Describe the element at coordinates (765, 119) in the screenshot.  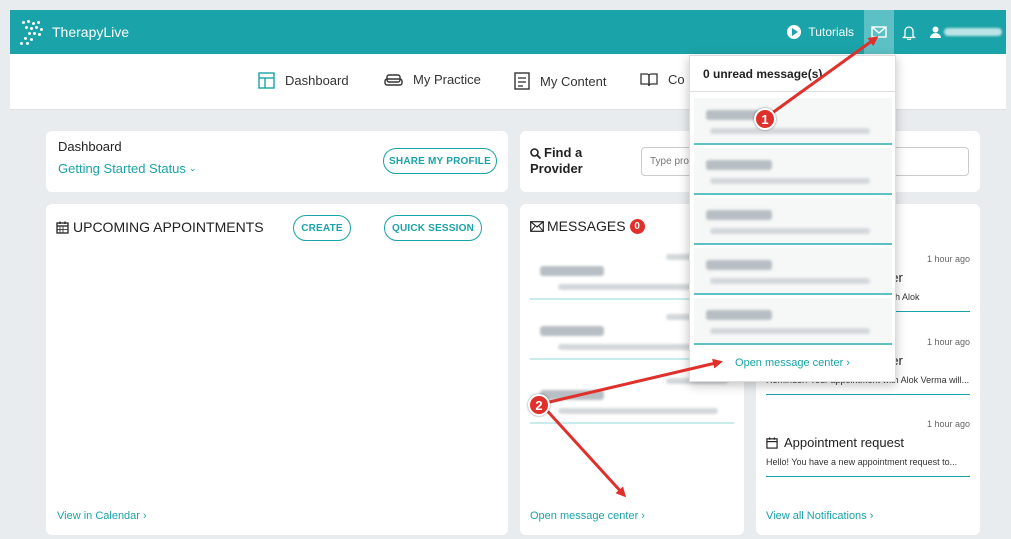
I see `step-1-badge: 1` at that location.